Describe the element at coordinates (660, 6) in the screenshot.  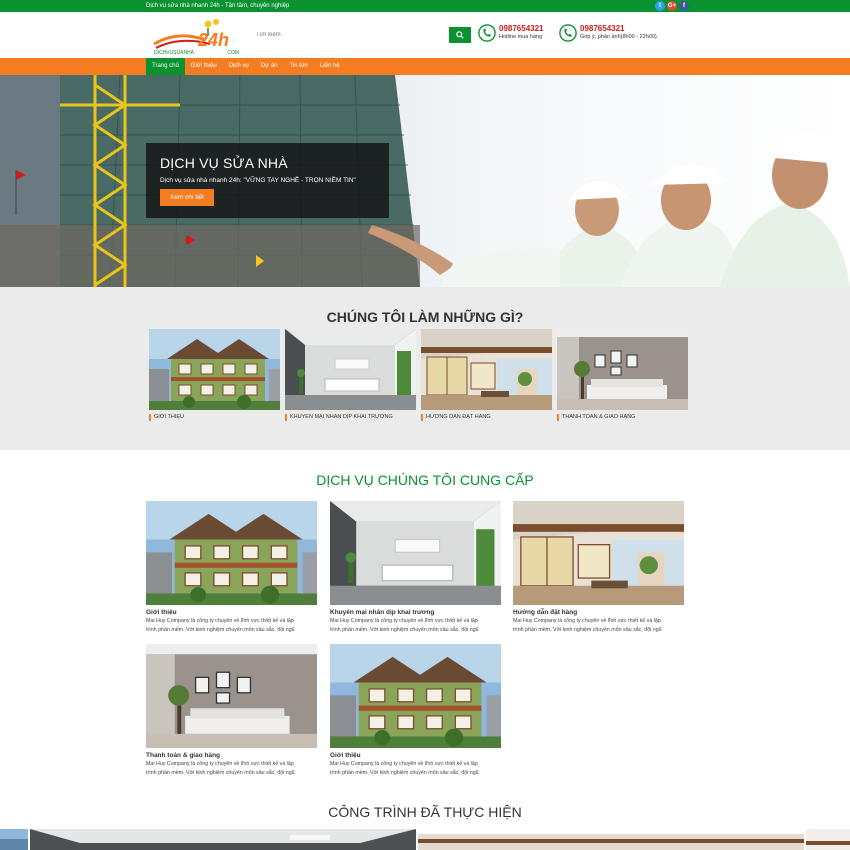
I see `twitter-icon: t` at that location.